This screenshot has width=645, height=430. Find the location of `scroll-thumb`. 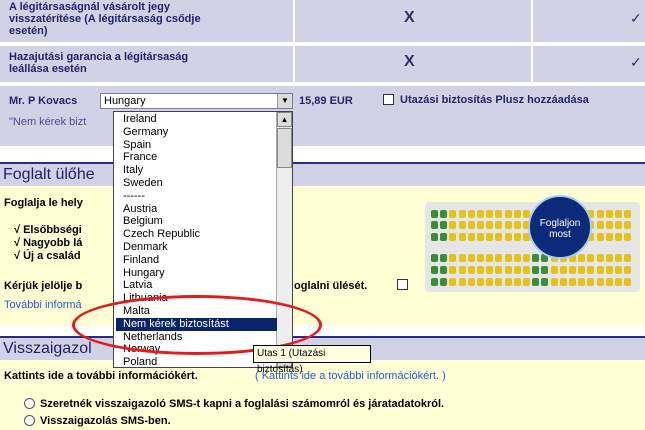

scroll-thumb is located at coordinates (284, 148).